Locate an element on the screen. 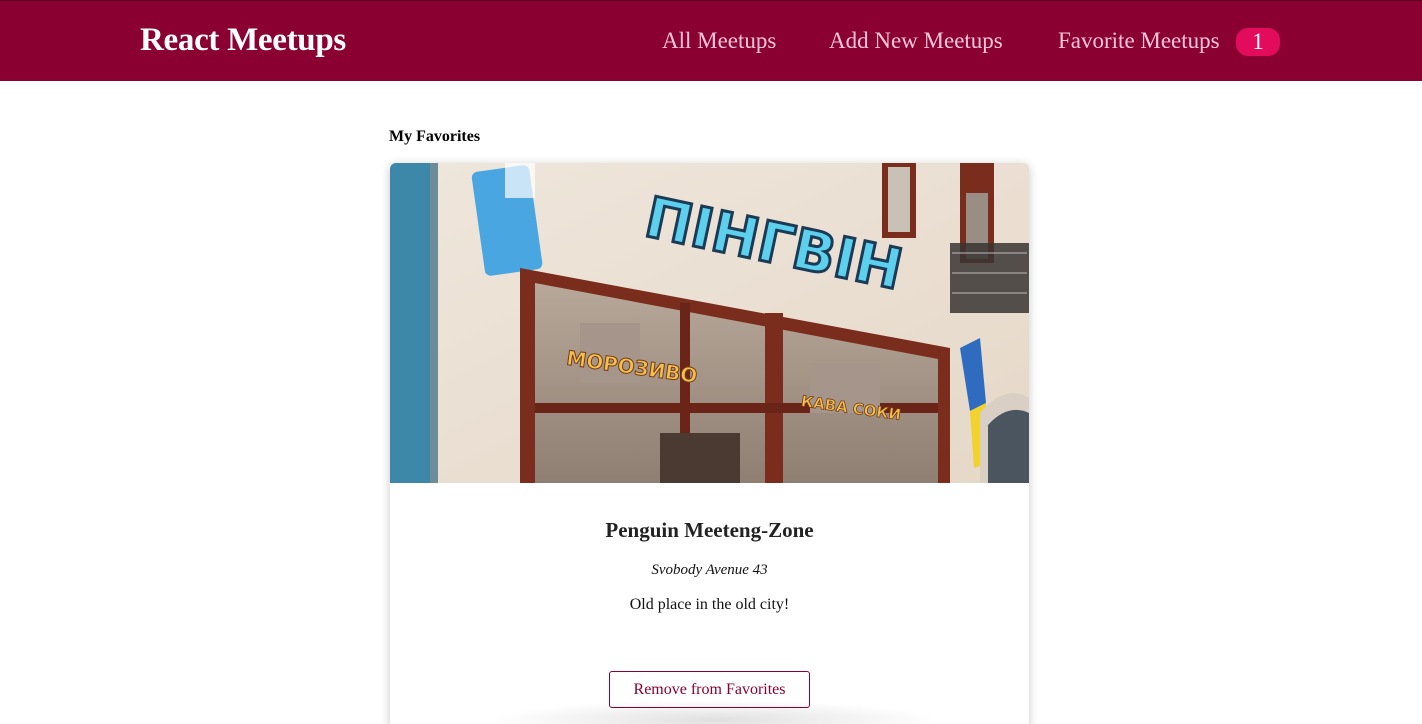 Image resolution: width=1422 pixels, height=724 pixels. meetup-title: Penguin Meeteng-Zone is located at coordinates (709, 530).